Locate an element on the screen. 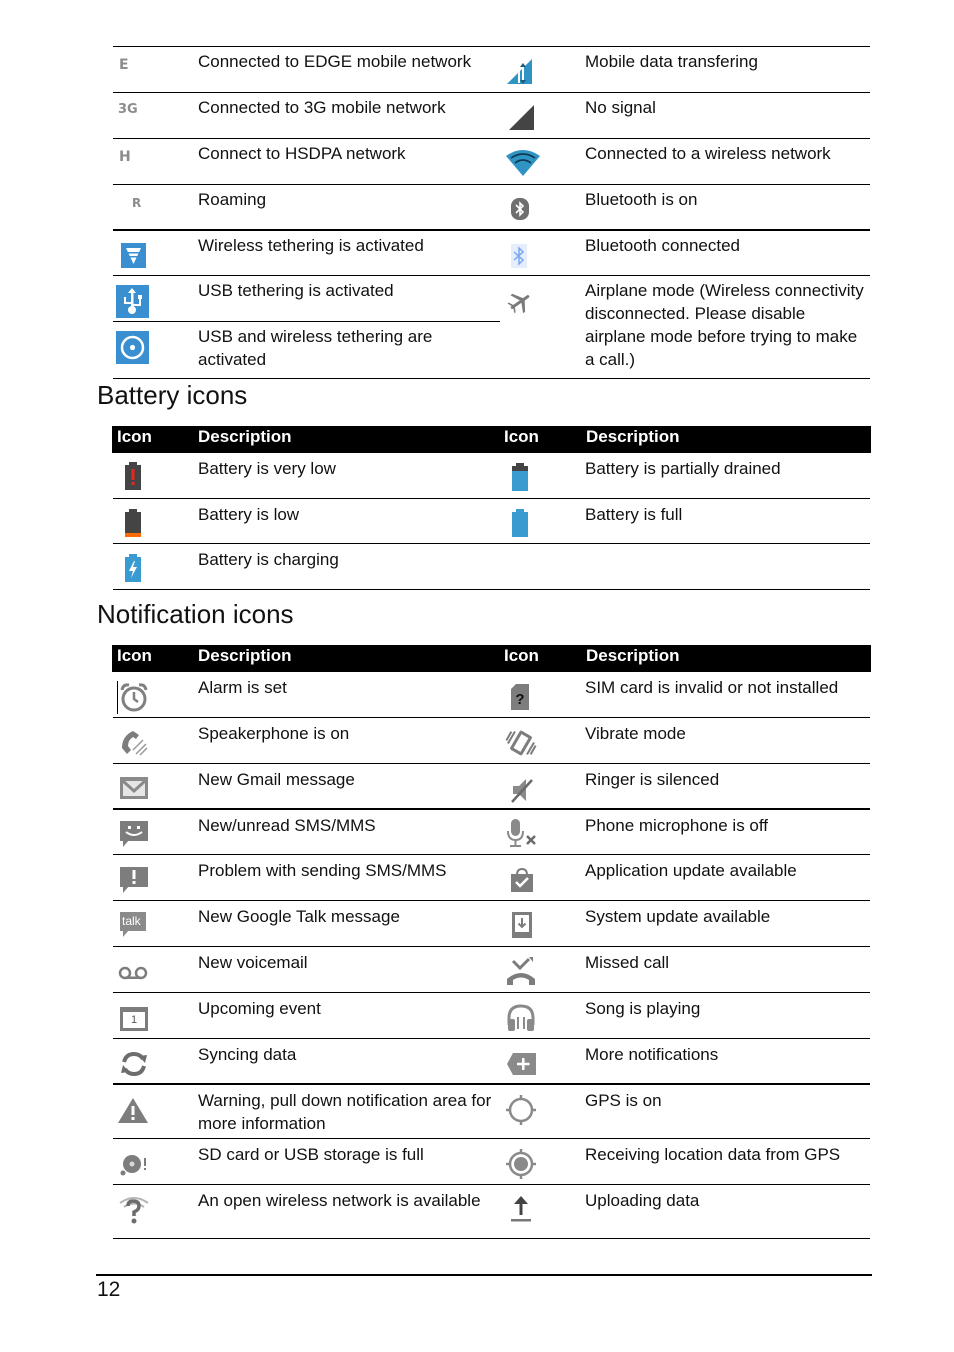 The width and height of the screenshot is (954, 1352). voicemail-icon is located at coordinates (133, 973).